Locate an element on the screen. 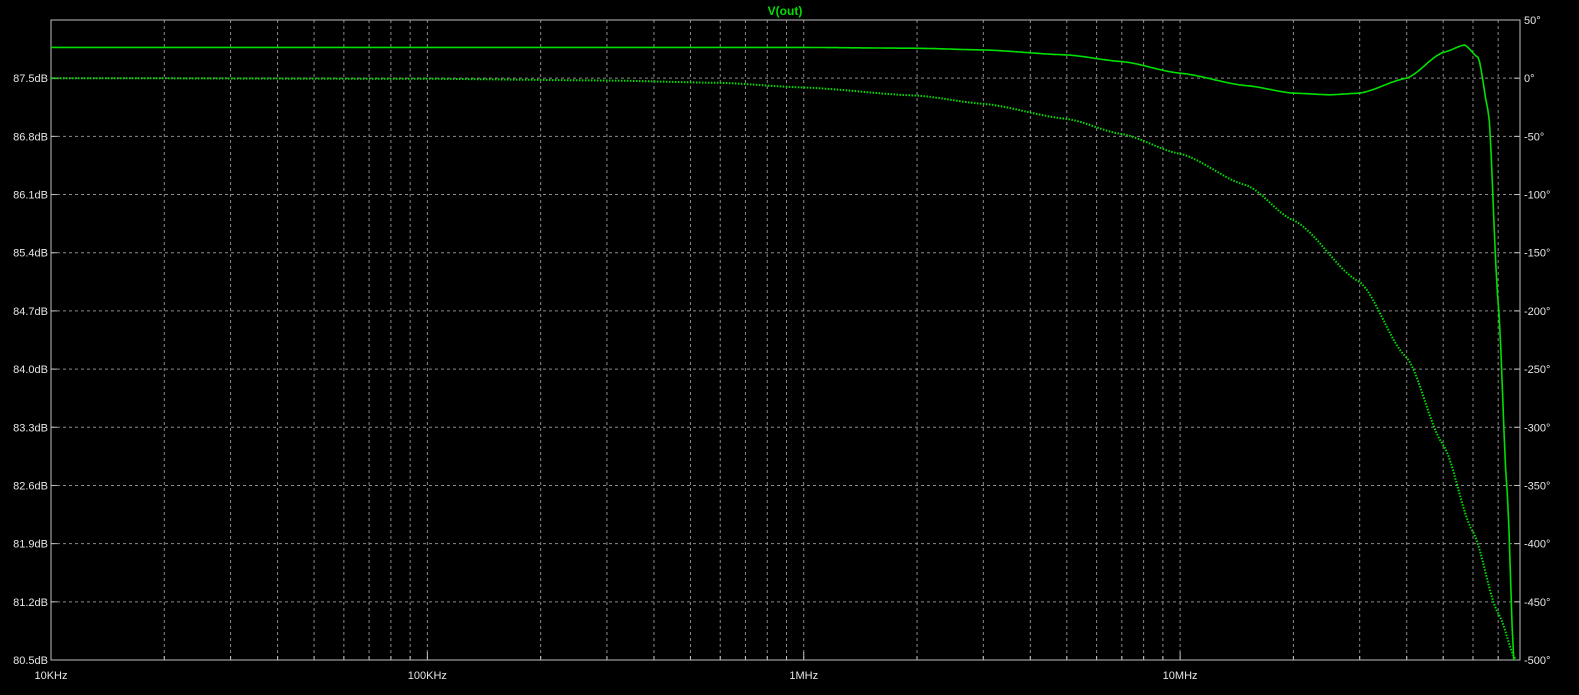 Image resolution: width=1579 pixels, height=695 pixels. y-right-tick-label: -100° is located at coordinates (1537, 196).